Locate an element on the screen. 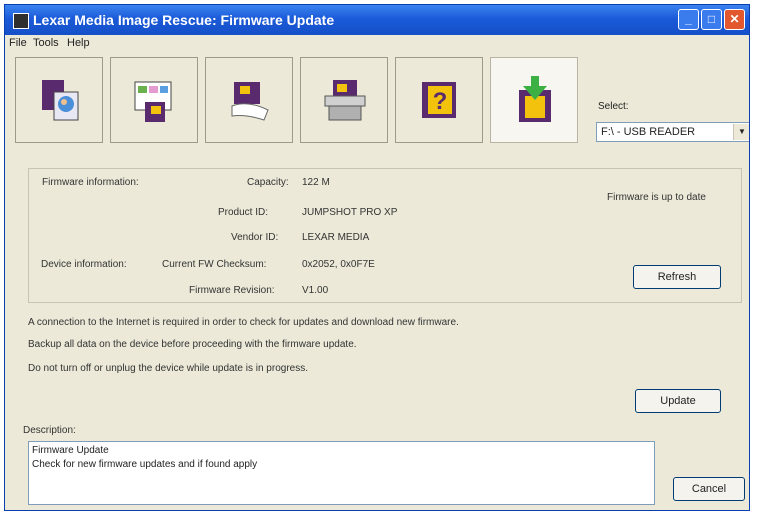  firmware-section-label: Firmware information: is located at coordinates (90, 182).